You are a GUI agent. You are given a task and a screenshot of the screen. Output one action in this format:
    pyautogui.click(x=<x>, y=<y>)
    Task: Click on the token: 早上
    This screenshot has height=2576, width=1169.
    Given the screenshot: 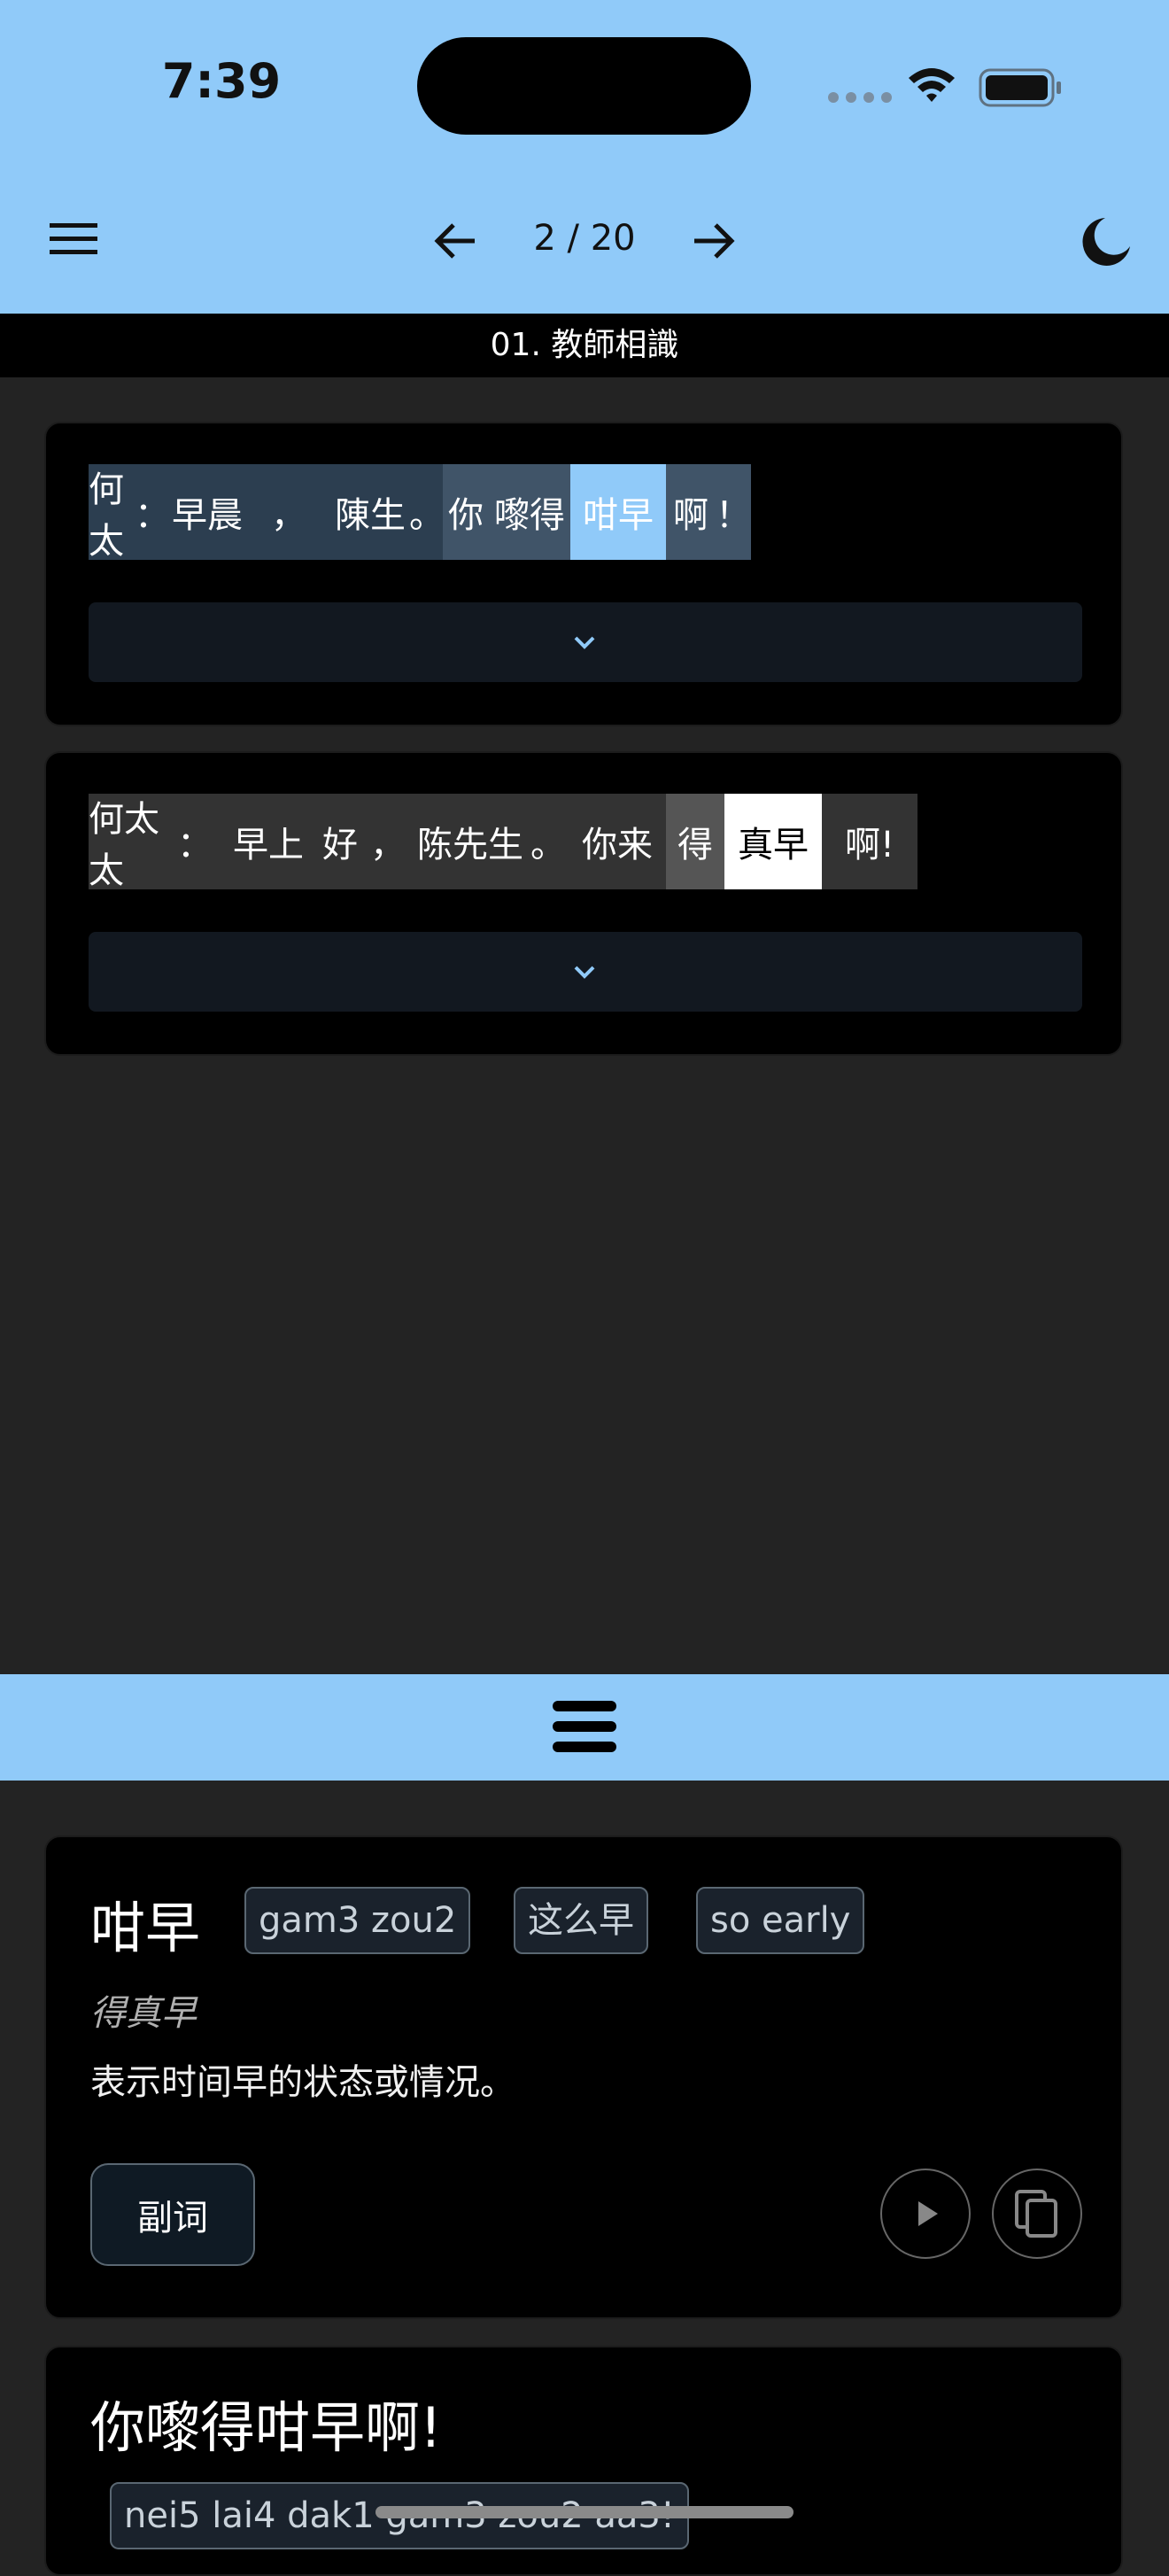 What is the action you would take?
    pyautogui.click(x=268, y=841)
    